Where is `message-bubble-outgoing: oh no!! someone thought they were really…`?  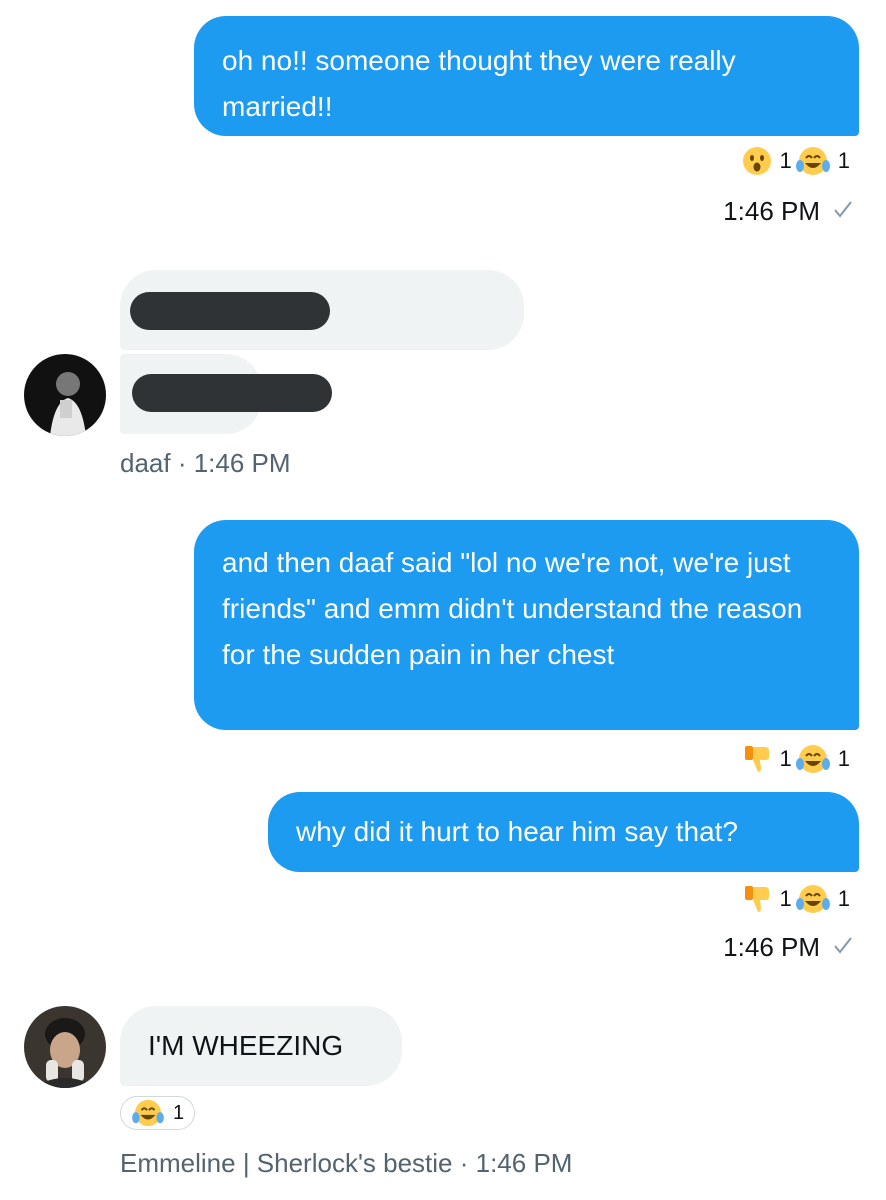
message-bubble-outgoing: oh no!! someone thought they were really… is located at coordinates (526, 76).